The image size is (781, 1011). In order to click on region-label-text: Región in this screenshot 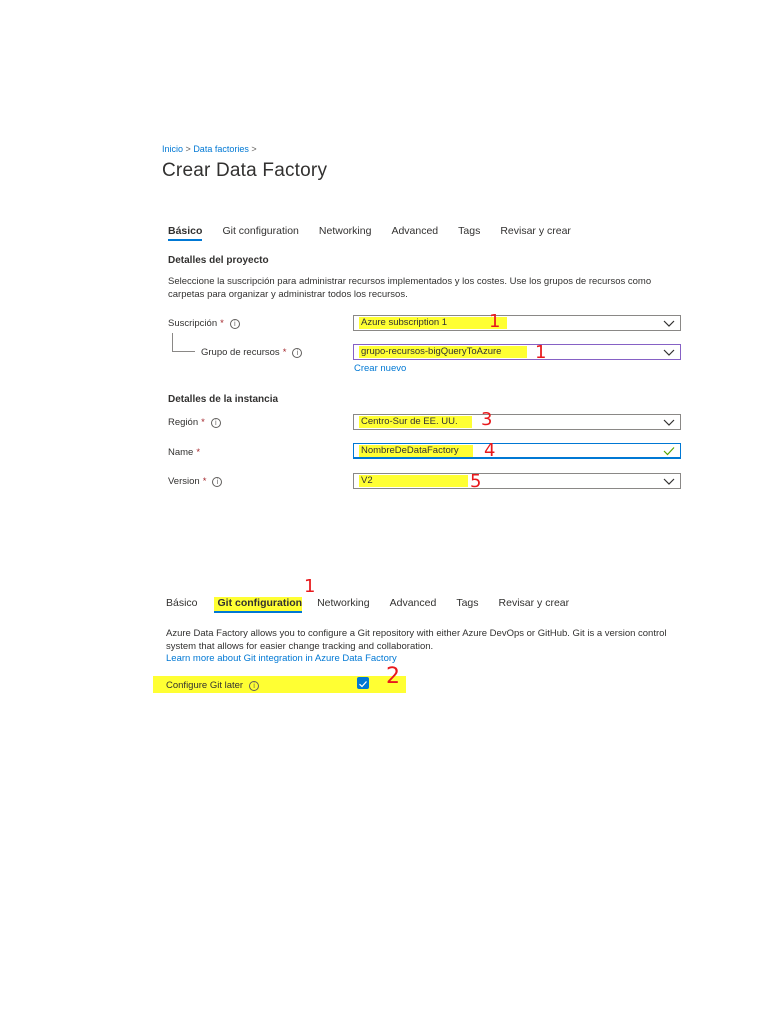, I will do `click(183, 422)`.